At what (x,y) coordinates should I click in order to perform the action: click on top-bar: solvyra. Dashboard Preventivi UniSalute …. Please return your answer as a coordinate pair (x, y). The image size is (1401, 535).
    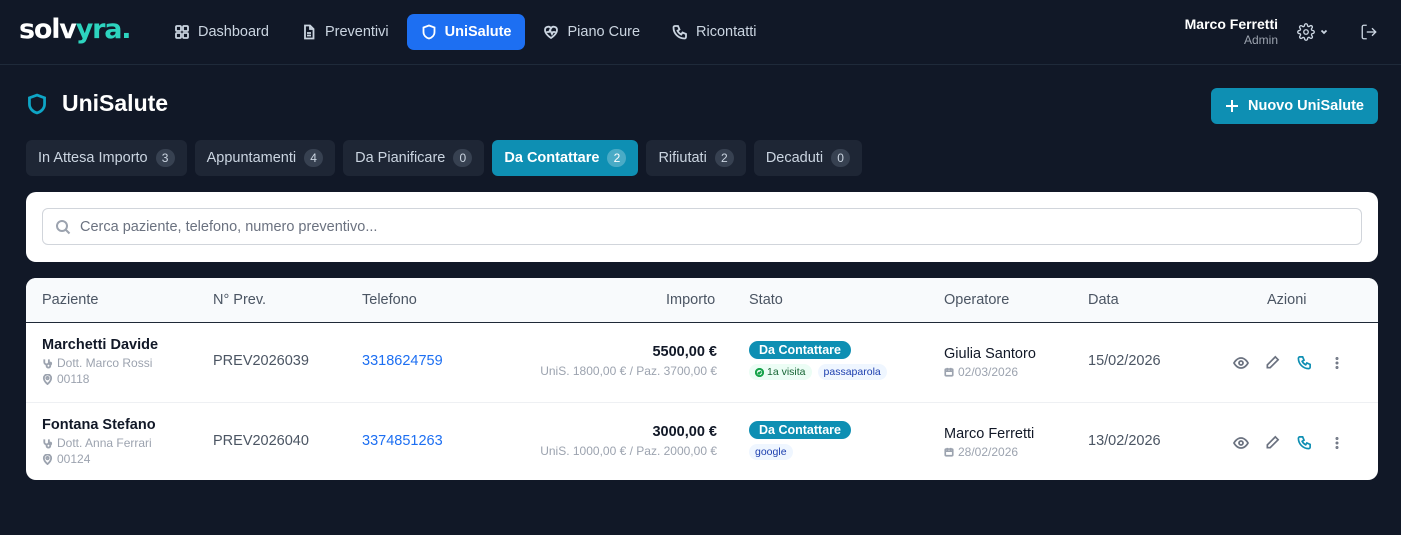
    Looking at the image, I should click on (700, 32).